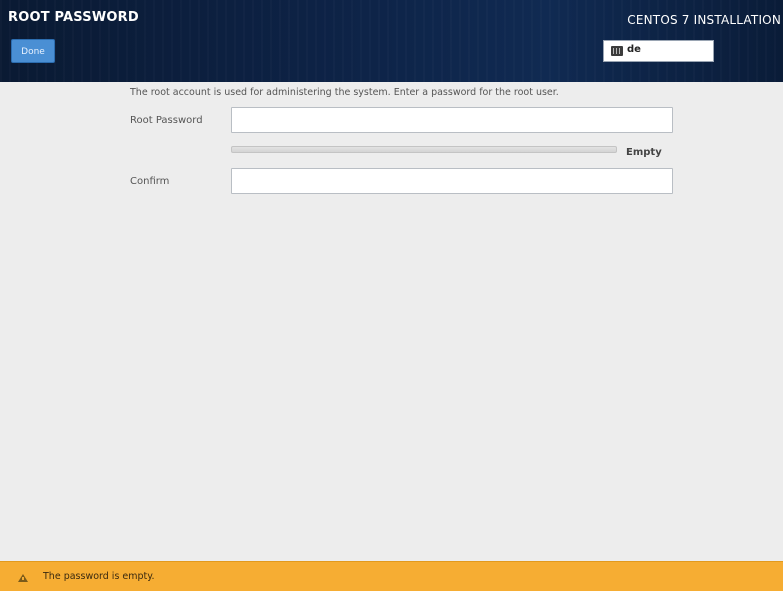 The image size is (783, 591). What do you see at coordinates (99, 576) in the screenshot?
I see `warning-message: The password is empty.` at bounding box center [99, 576].